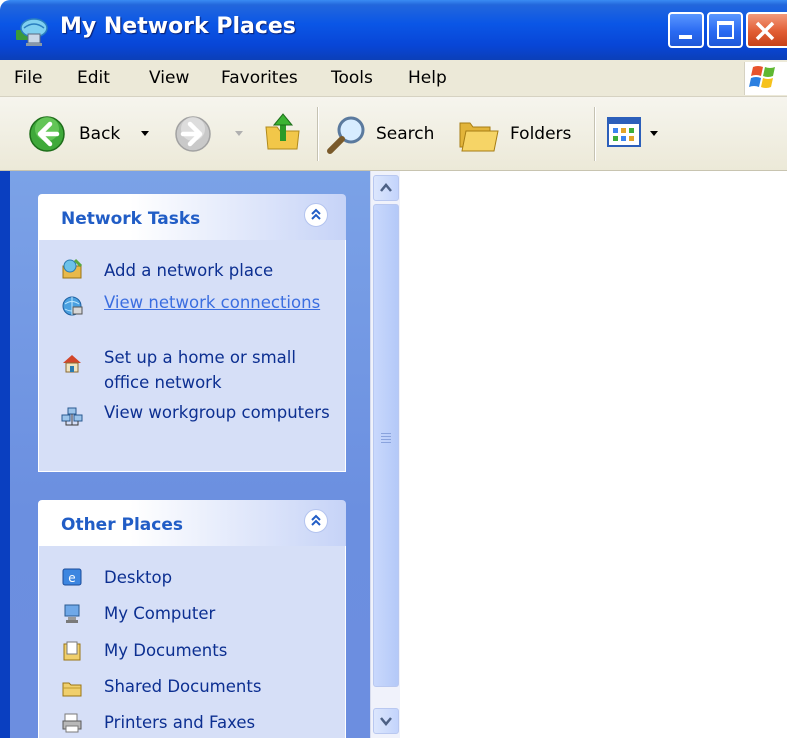  I want to click on close-button, so click(766, 30).